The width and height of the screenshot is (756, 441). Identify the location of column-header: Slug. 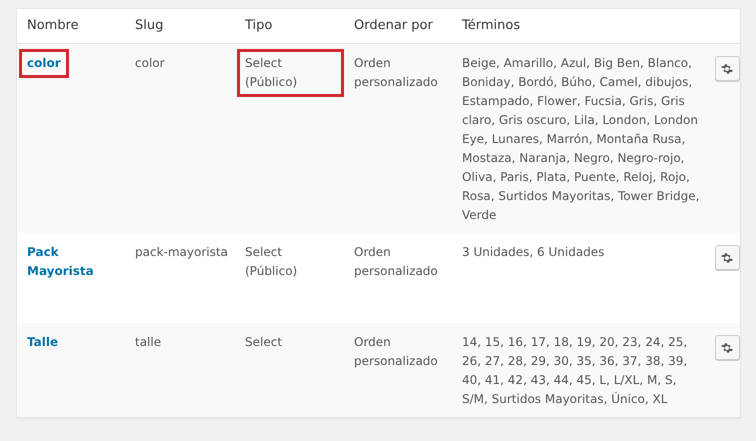
(149, 25).